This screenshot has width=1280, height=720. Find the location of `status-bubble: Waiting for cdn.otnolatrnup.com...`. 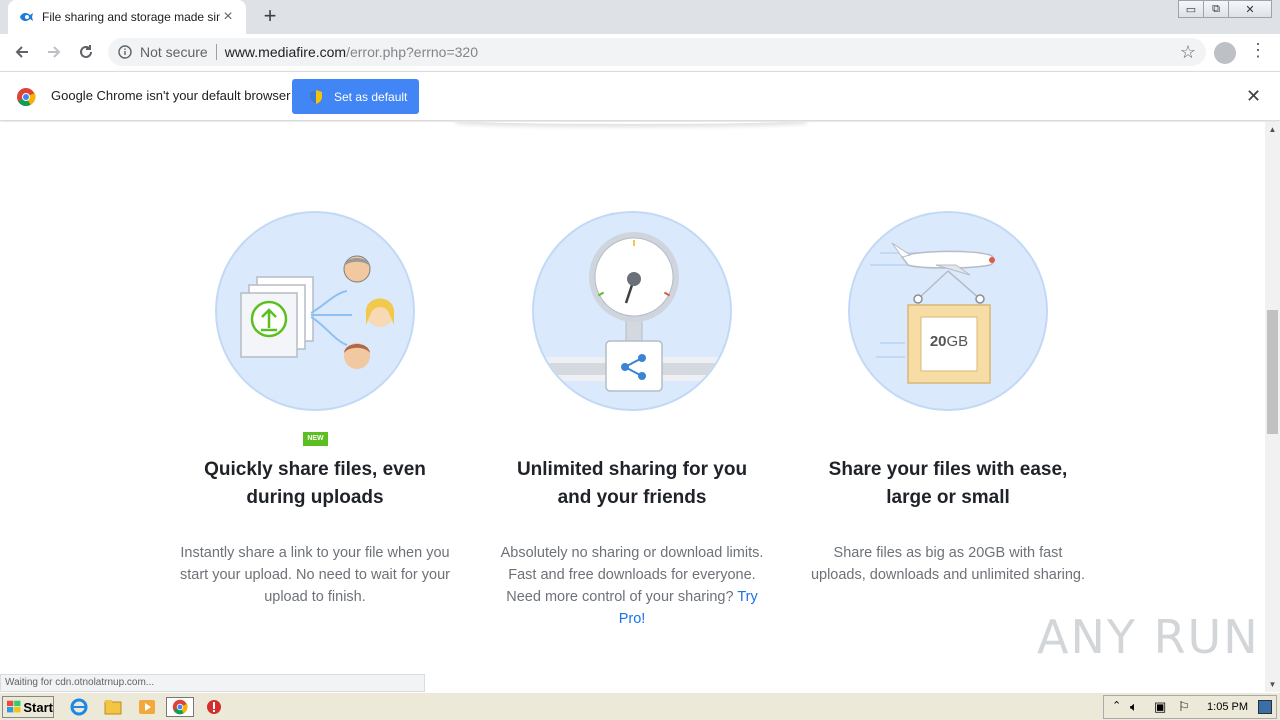

status-bubble: Waiting for cdn.otnolatrnup.com... is located at coordinates (212, 683).